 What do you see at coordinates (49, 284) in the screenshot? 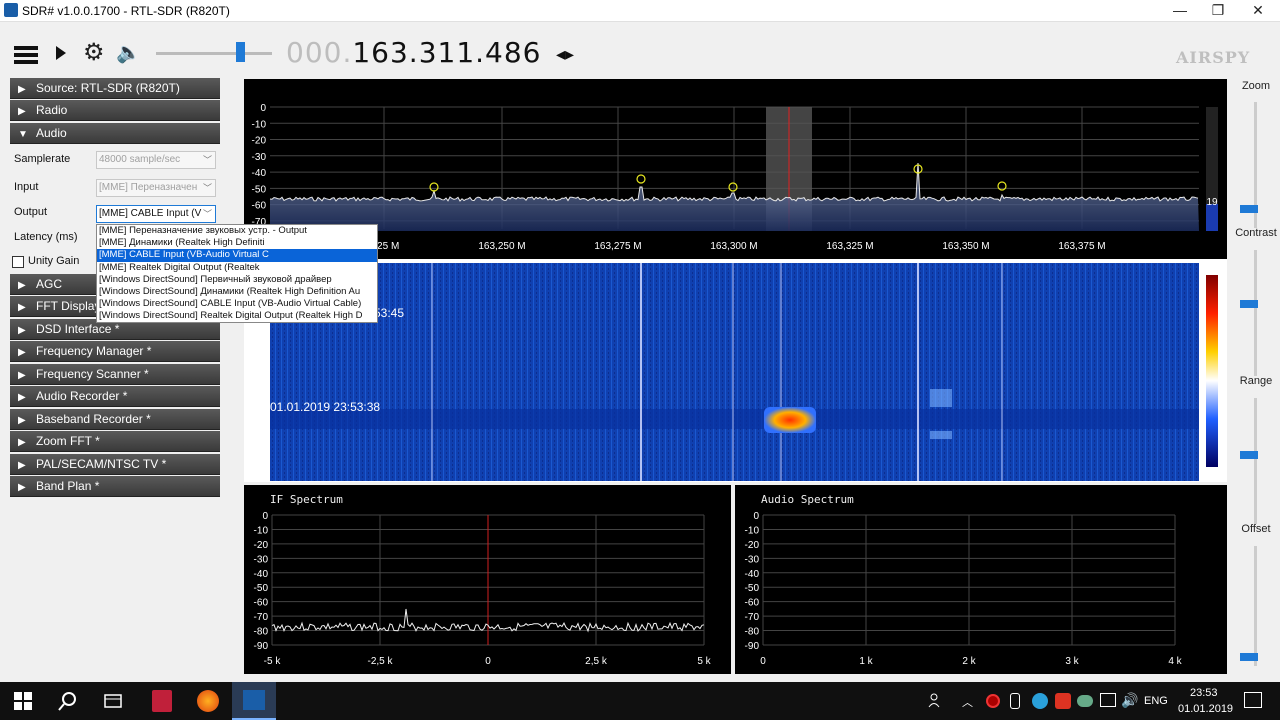
I see `sidebar-section-label: AGC` at bounding box center [49, 284].